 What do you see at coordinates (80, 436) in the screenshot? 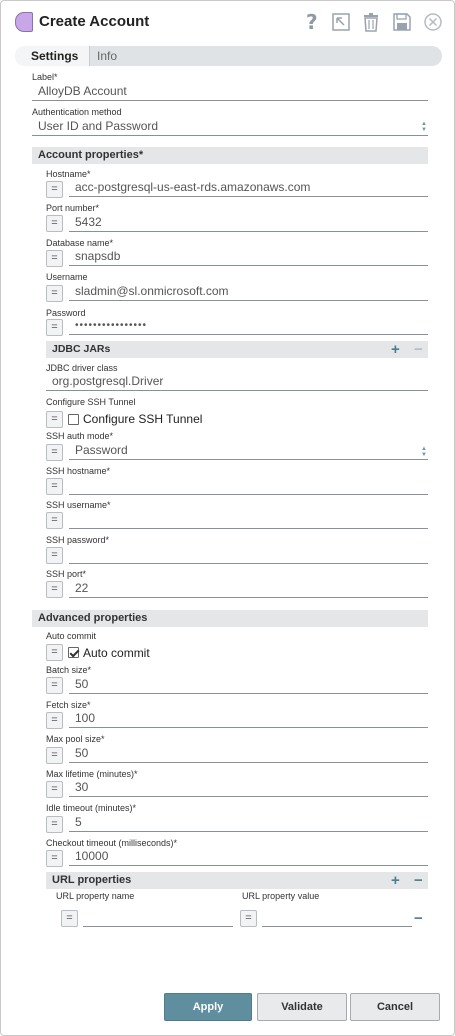
I see `ssh-auth-label: SSH auth mode*` at bounding box center [80, 436].